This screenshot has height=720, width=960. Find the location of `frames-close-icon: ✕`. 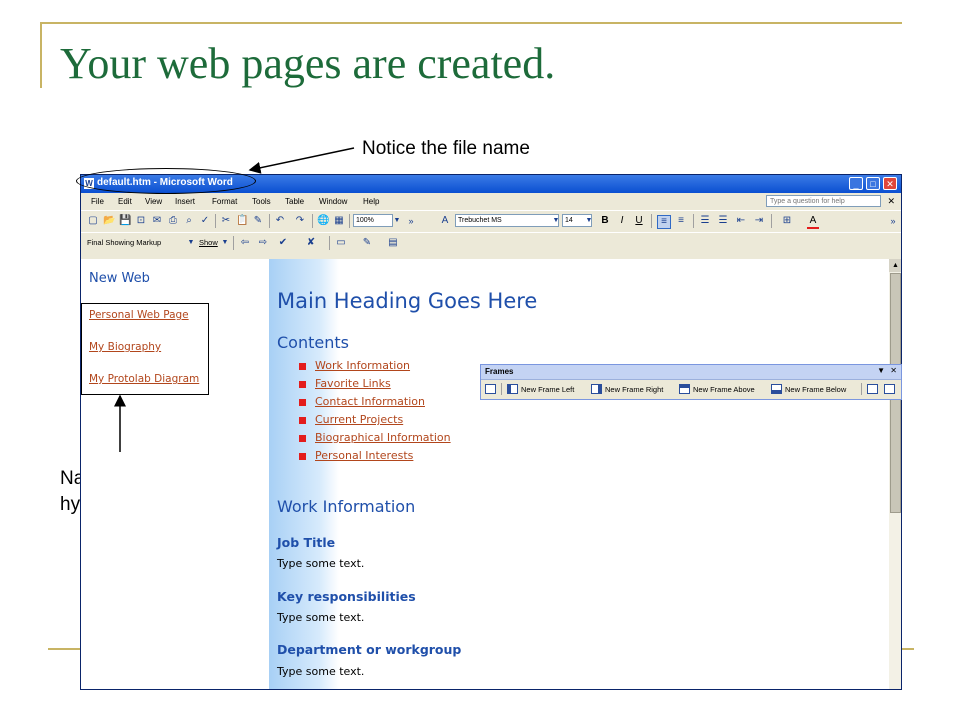

frames-close-icon: ✕ is located at coordinates (893, 370).